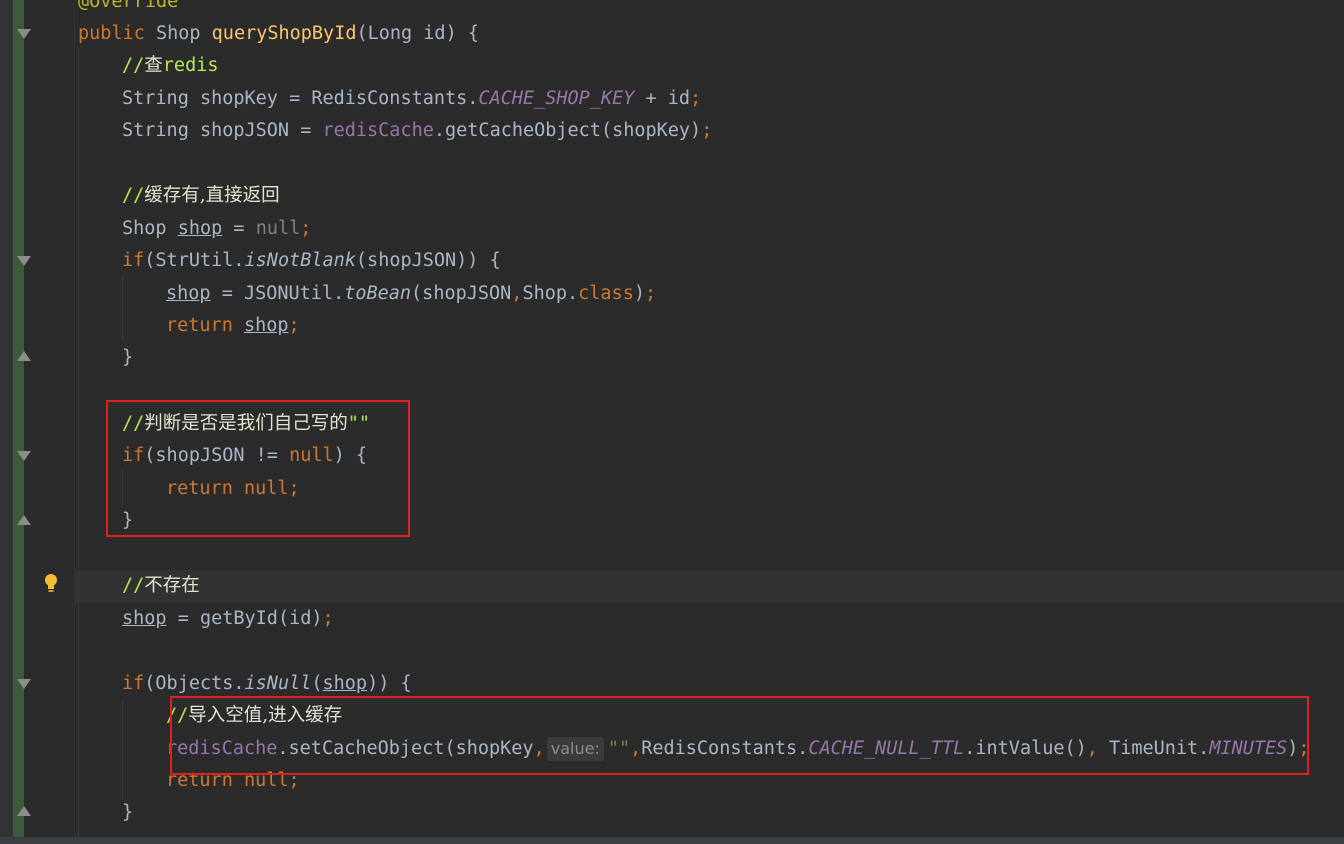  What do you see at coordinates (277, 293) in the screenshot?
I see `code-text: = JSONUtil.` at bounding box center [277, 293].